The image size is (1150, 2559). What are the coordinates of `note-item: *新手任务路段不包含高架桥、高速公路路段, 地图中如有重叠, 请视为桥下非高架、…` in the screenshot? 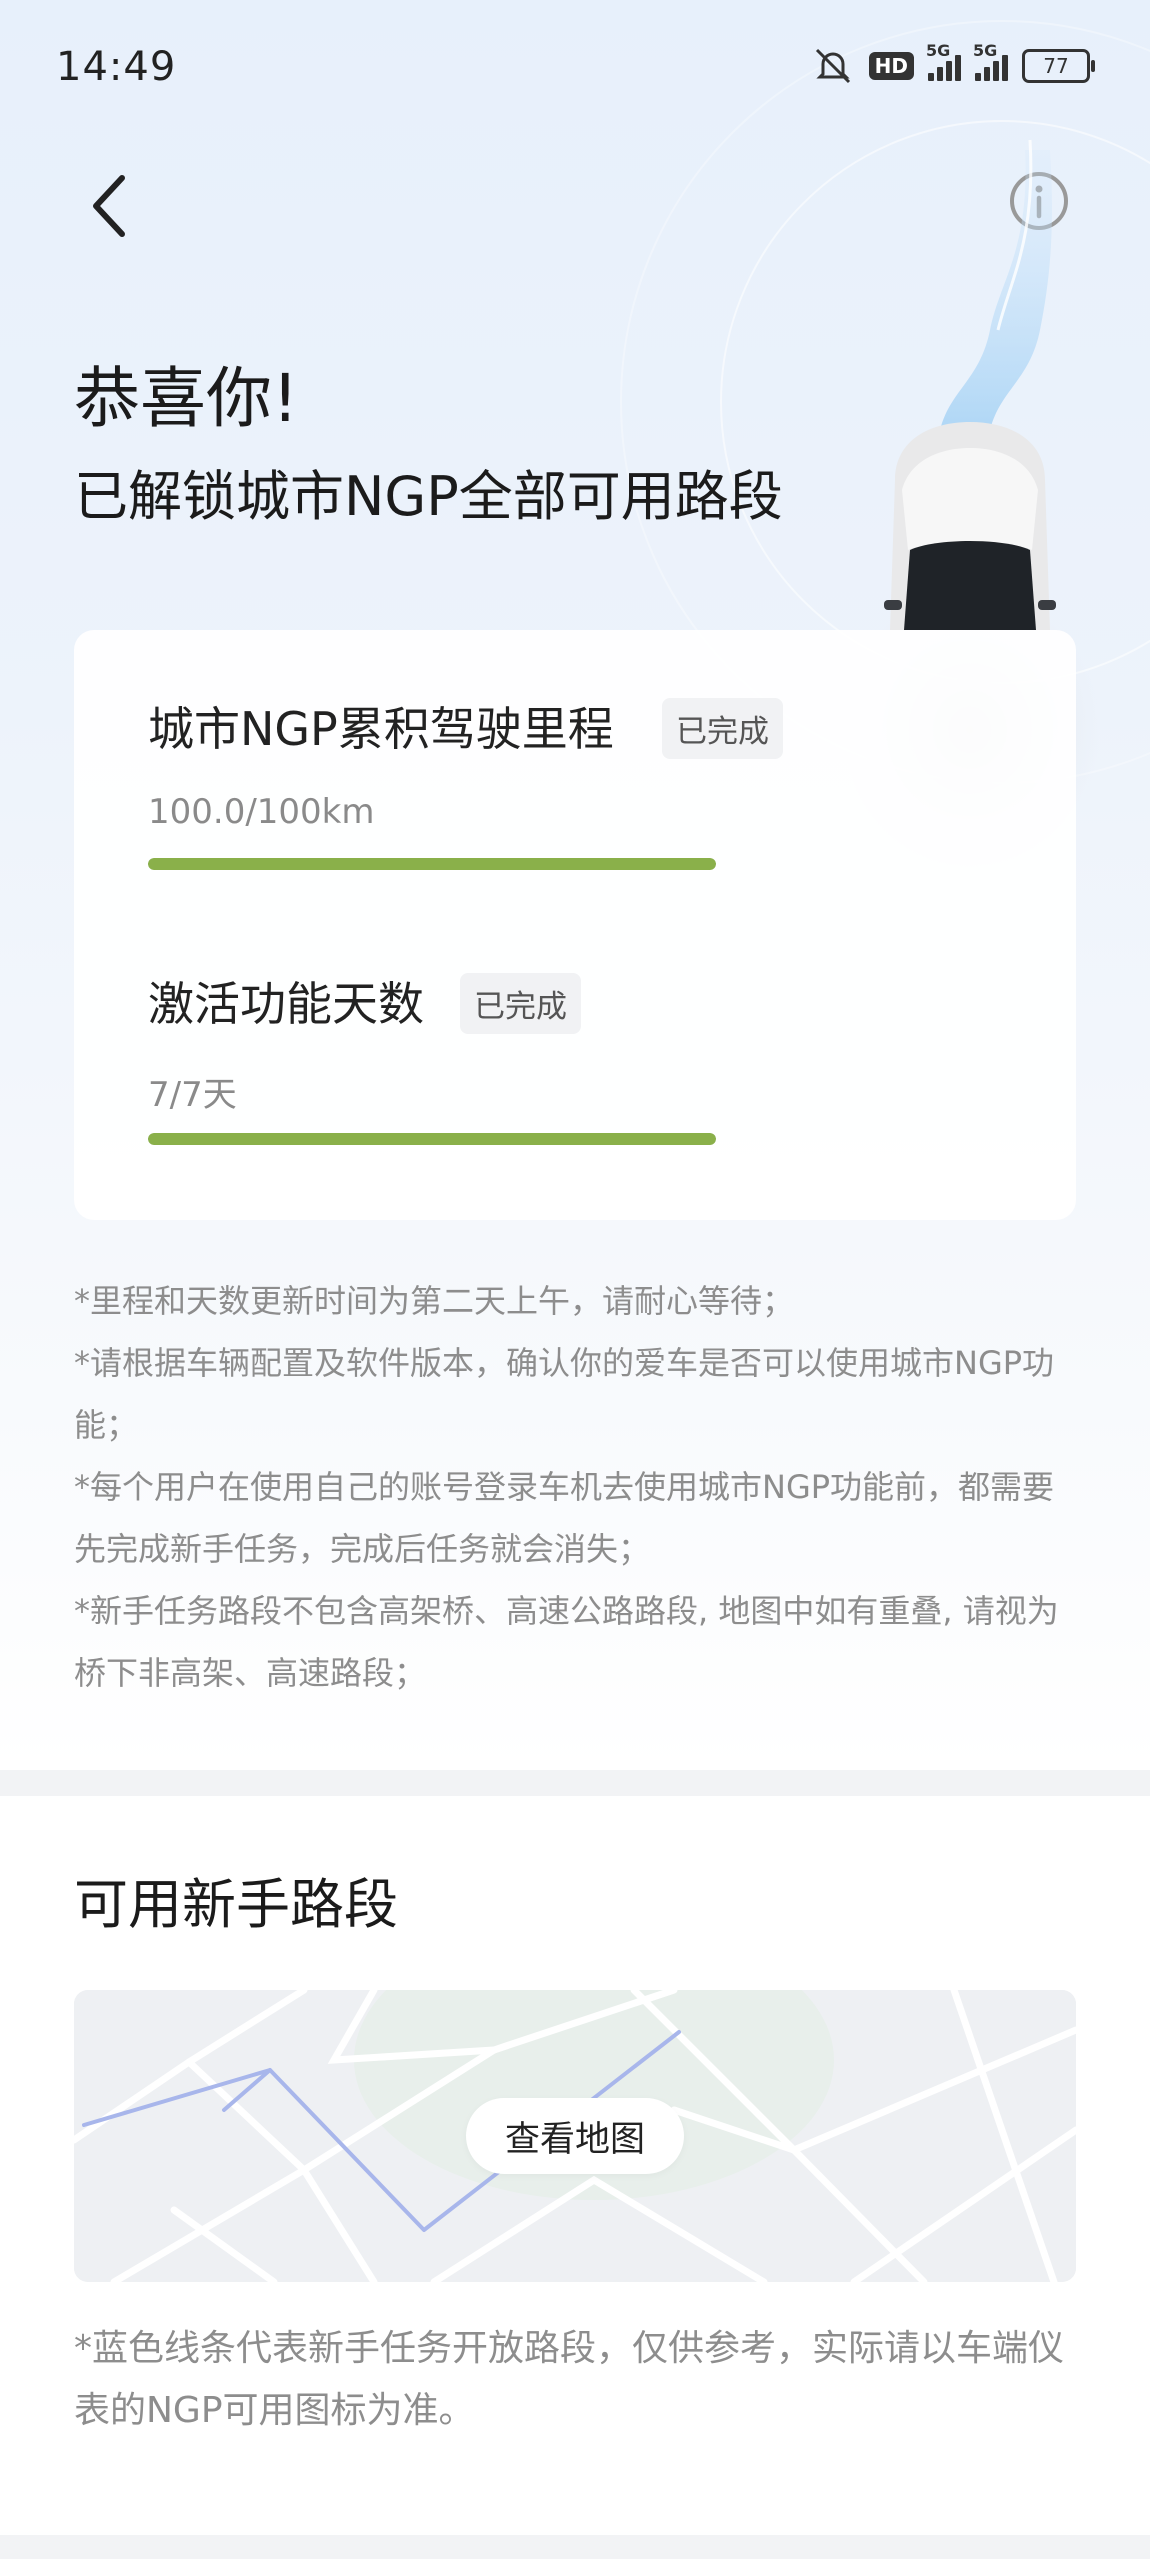 It's located at (566, 1642).